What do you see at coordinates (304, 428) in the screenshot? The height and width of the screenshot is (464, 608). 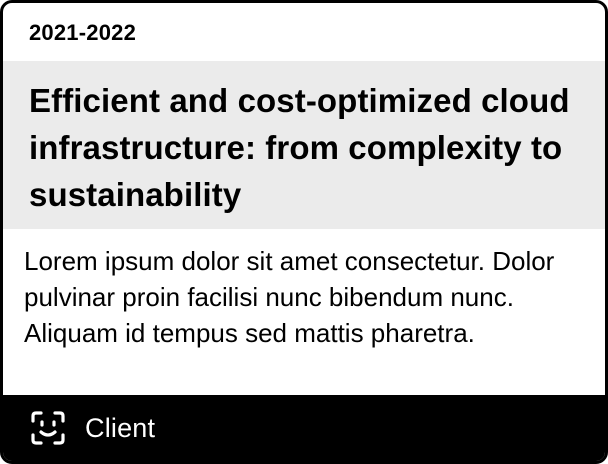 I see `card-footer: Client` at bounding box center [304, 428].